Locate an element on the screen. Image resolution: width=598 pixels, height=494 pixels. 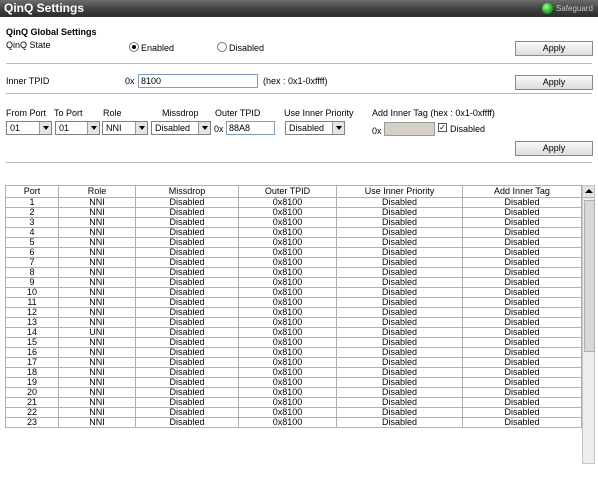
port-cell: 18 is located at coordinates (32, 372).